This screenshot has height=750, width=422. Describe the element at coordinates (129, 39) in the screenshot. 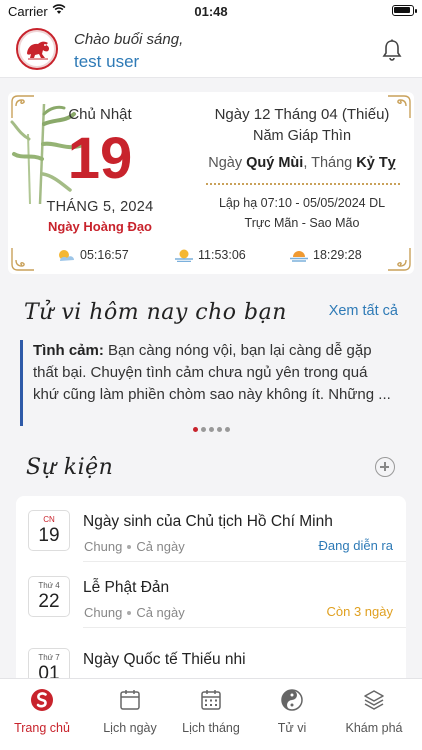

I see `greeting-text: Chào buổi sáng,` at that location.